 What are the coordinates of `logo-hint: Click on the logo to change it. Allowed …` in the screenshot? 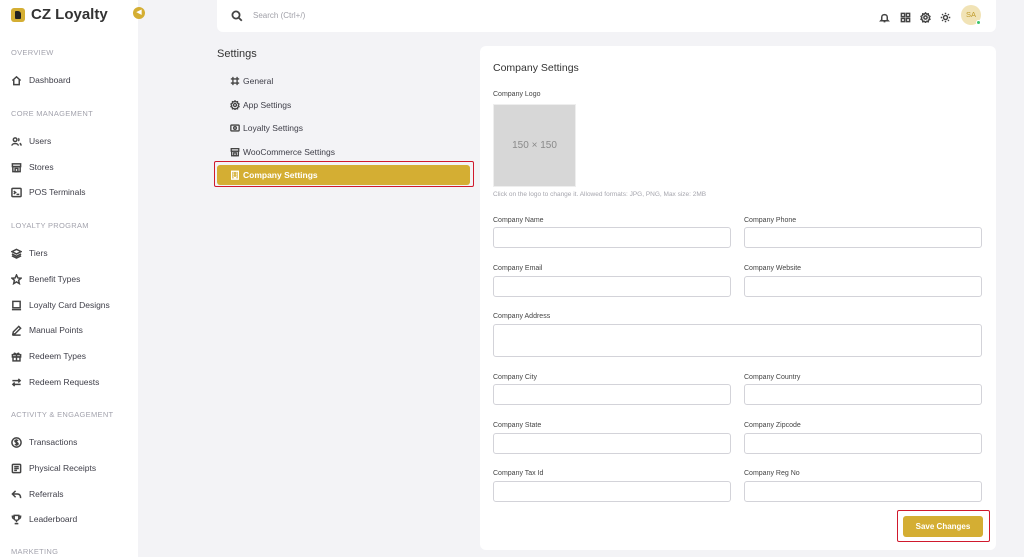 It's located at (600, 194).